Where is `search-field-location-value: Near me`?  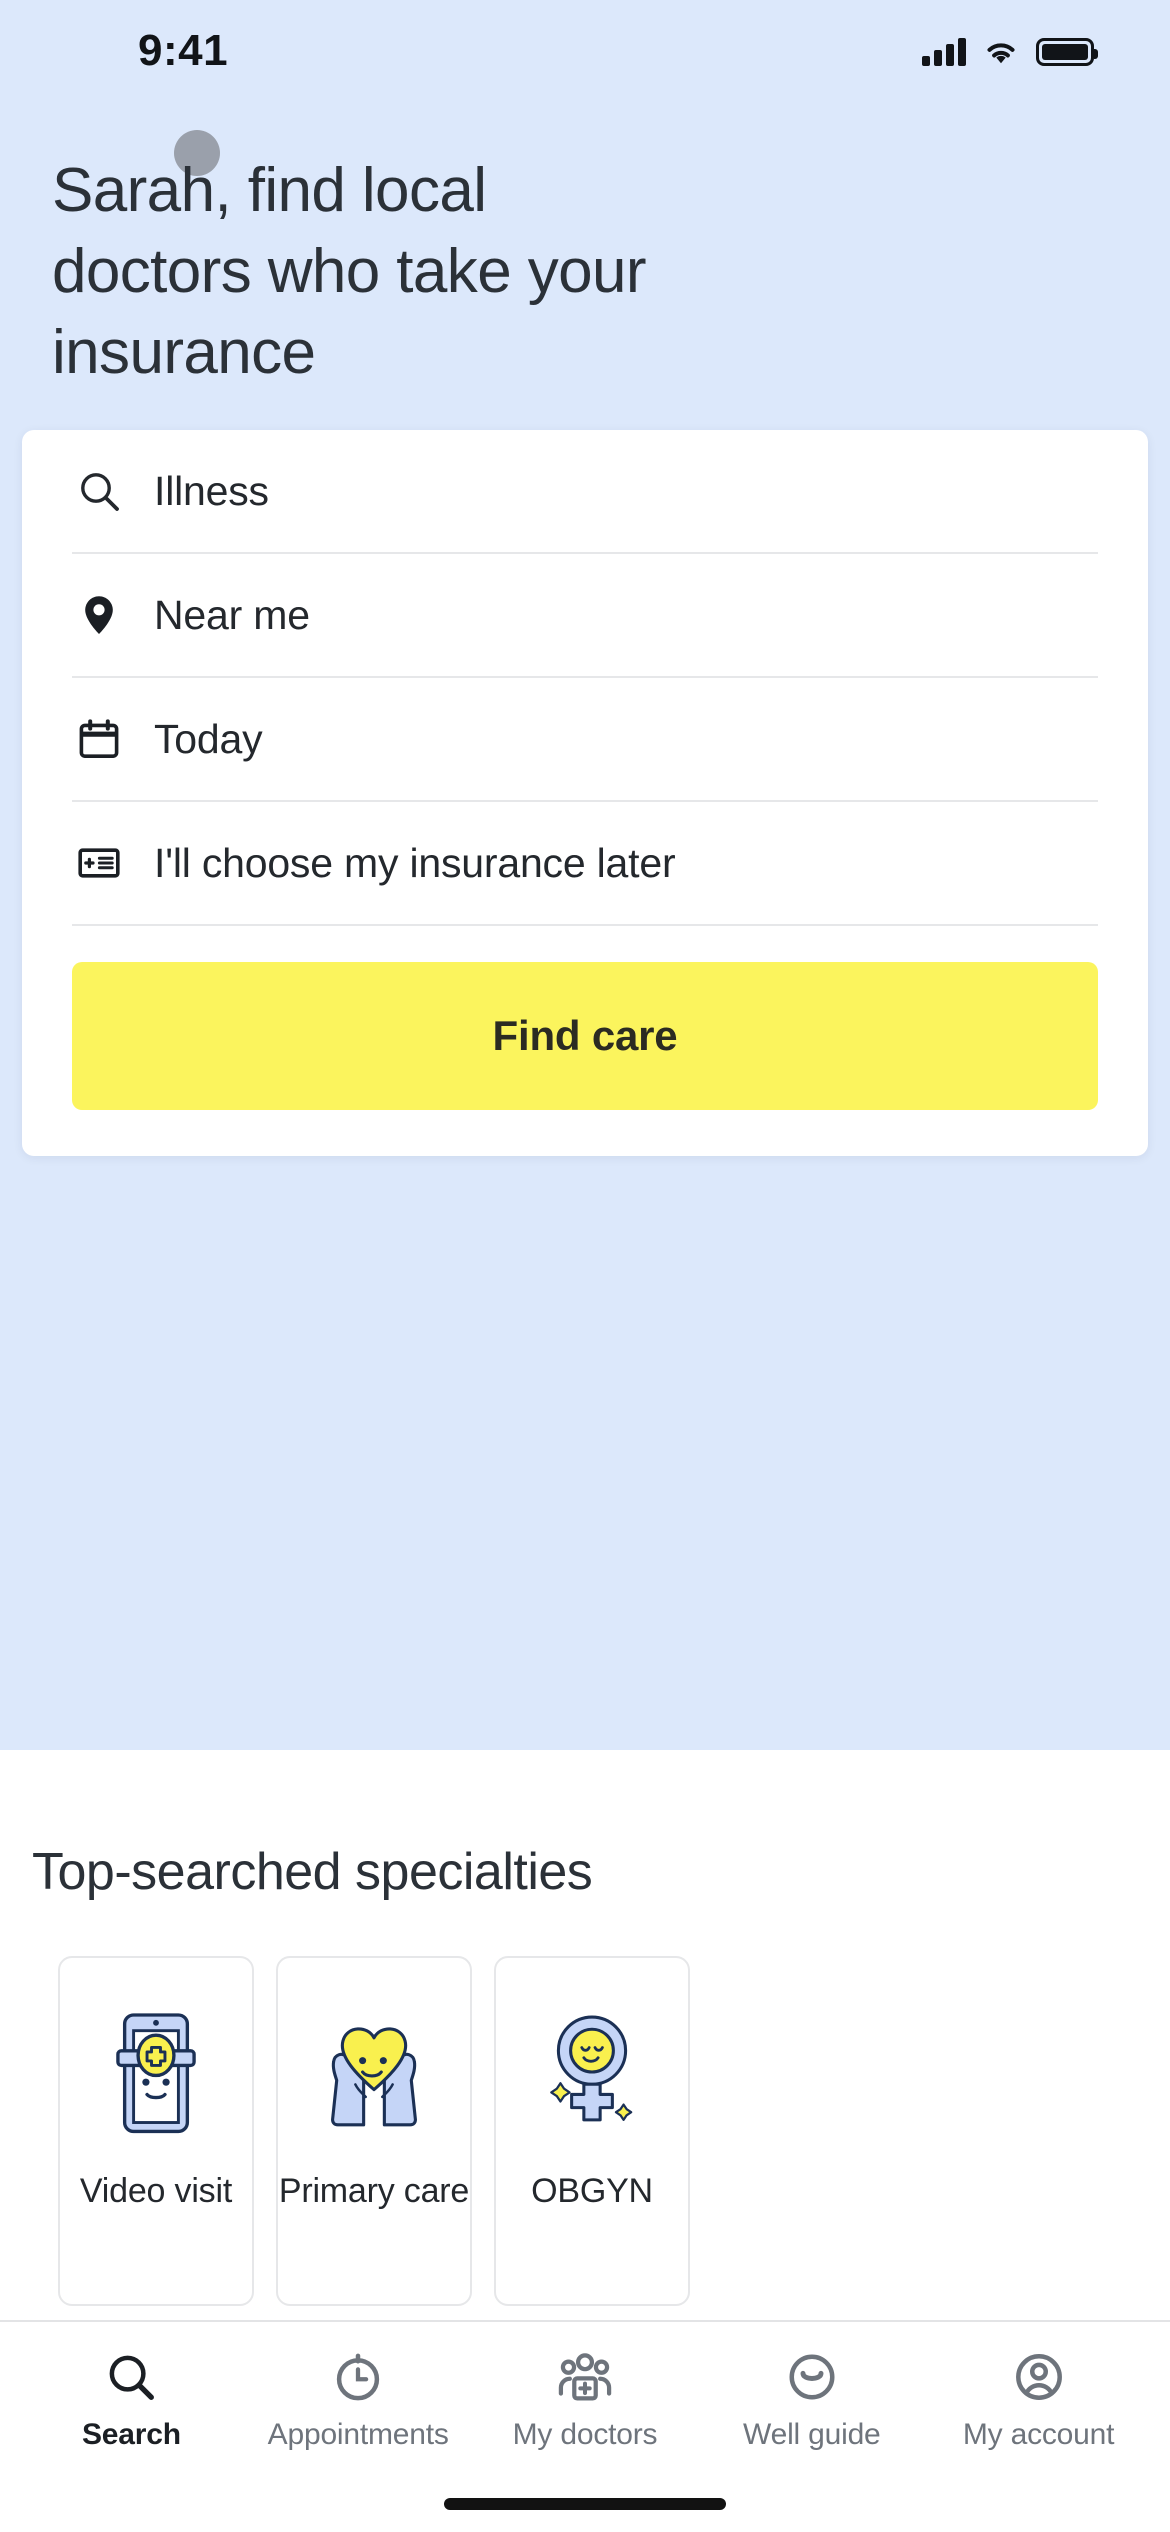 search-field-location-value: Near me is located at coordinates (232, 614).